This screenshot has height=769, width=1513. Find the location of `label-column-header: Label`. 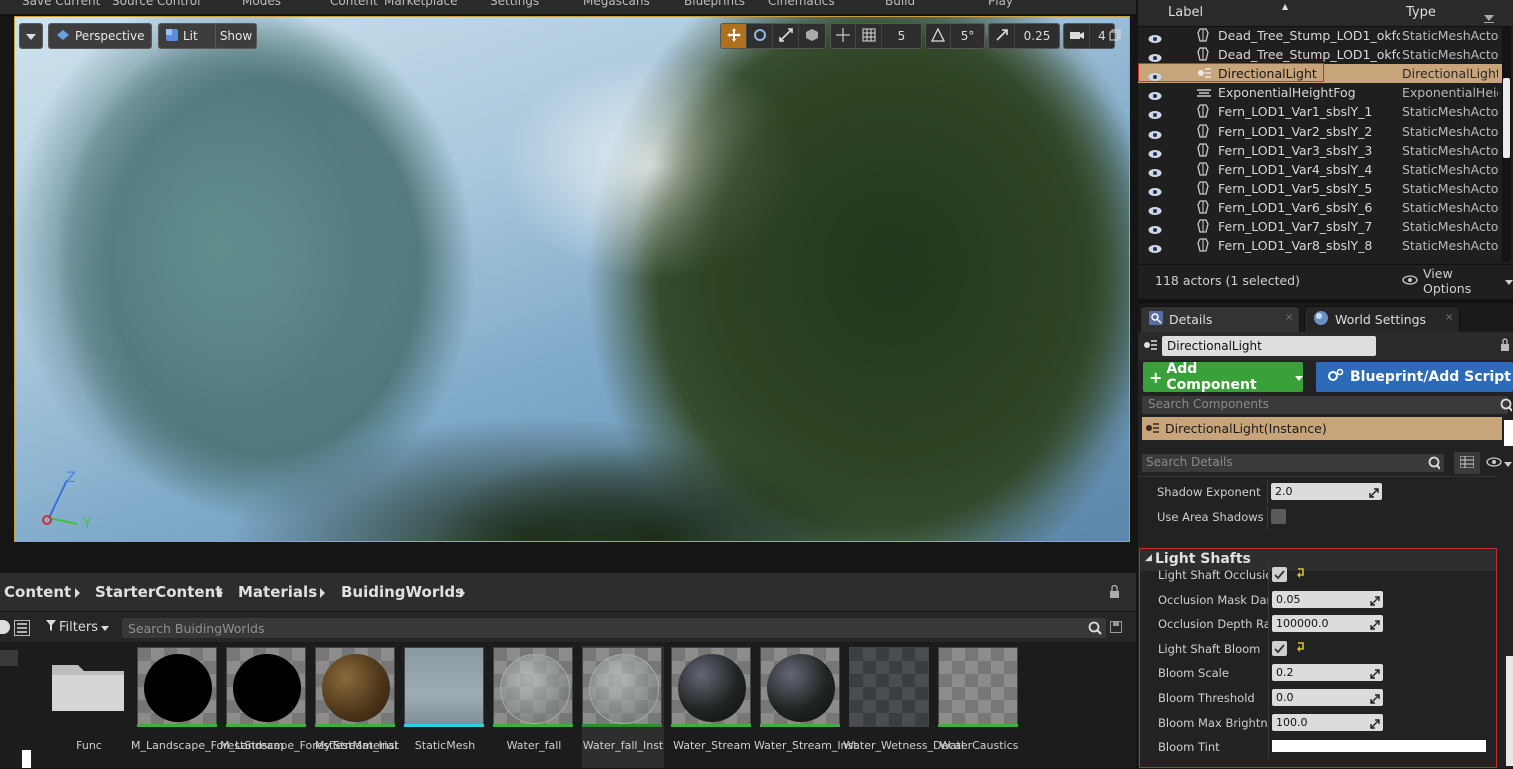

label-column-header: Label is located at coordinates (1185, 12).